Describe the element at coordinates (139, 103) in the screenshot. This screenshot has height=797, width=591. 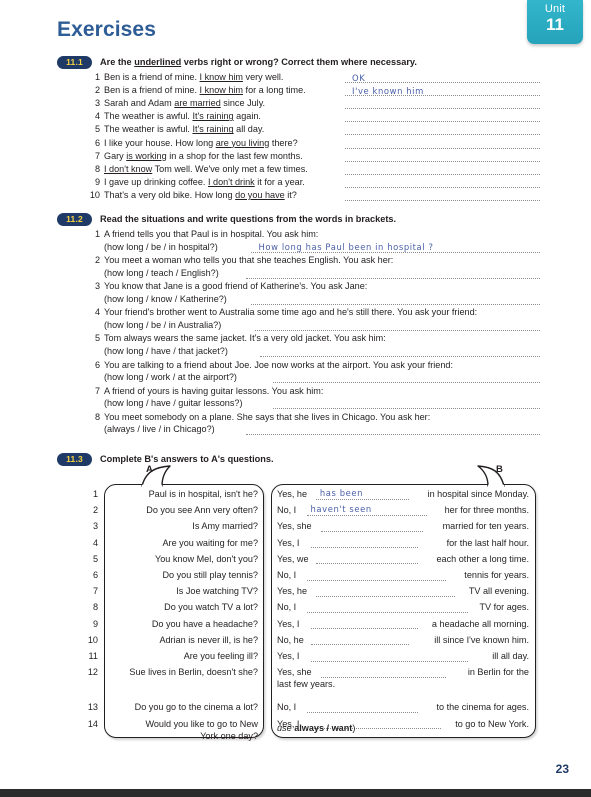
I see `item-text-pre: Sarah and Adam` at that location.